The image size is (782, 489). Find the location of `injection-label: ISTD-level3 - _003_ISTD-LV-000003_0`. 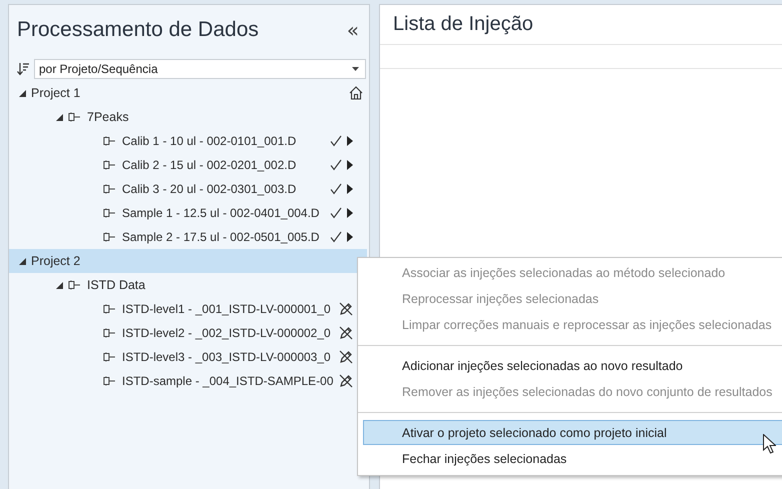

injection-label: ISTD-level3 - _003_ISTD-LV-000003_0 is located at coordinates (226, 357).